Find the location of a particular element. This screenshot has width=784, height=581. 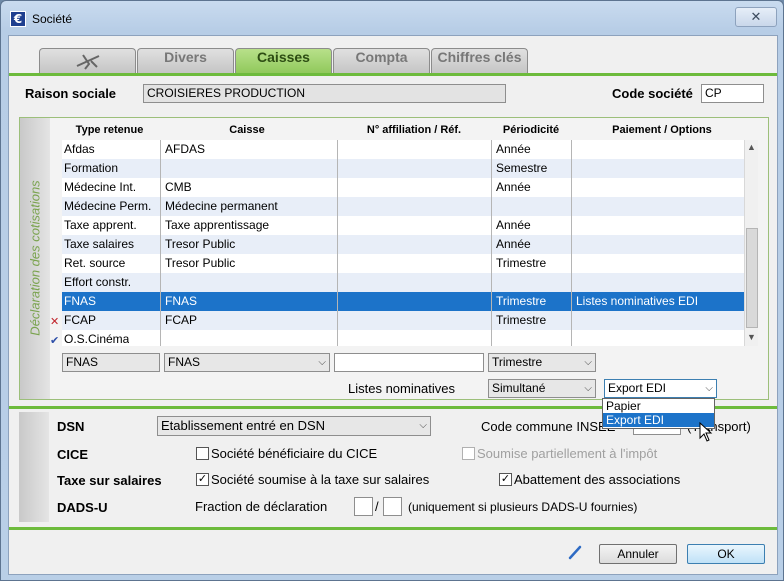

editor-periodicite-select: Trimestre ⌵ is located at coordinates (542, 362).